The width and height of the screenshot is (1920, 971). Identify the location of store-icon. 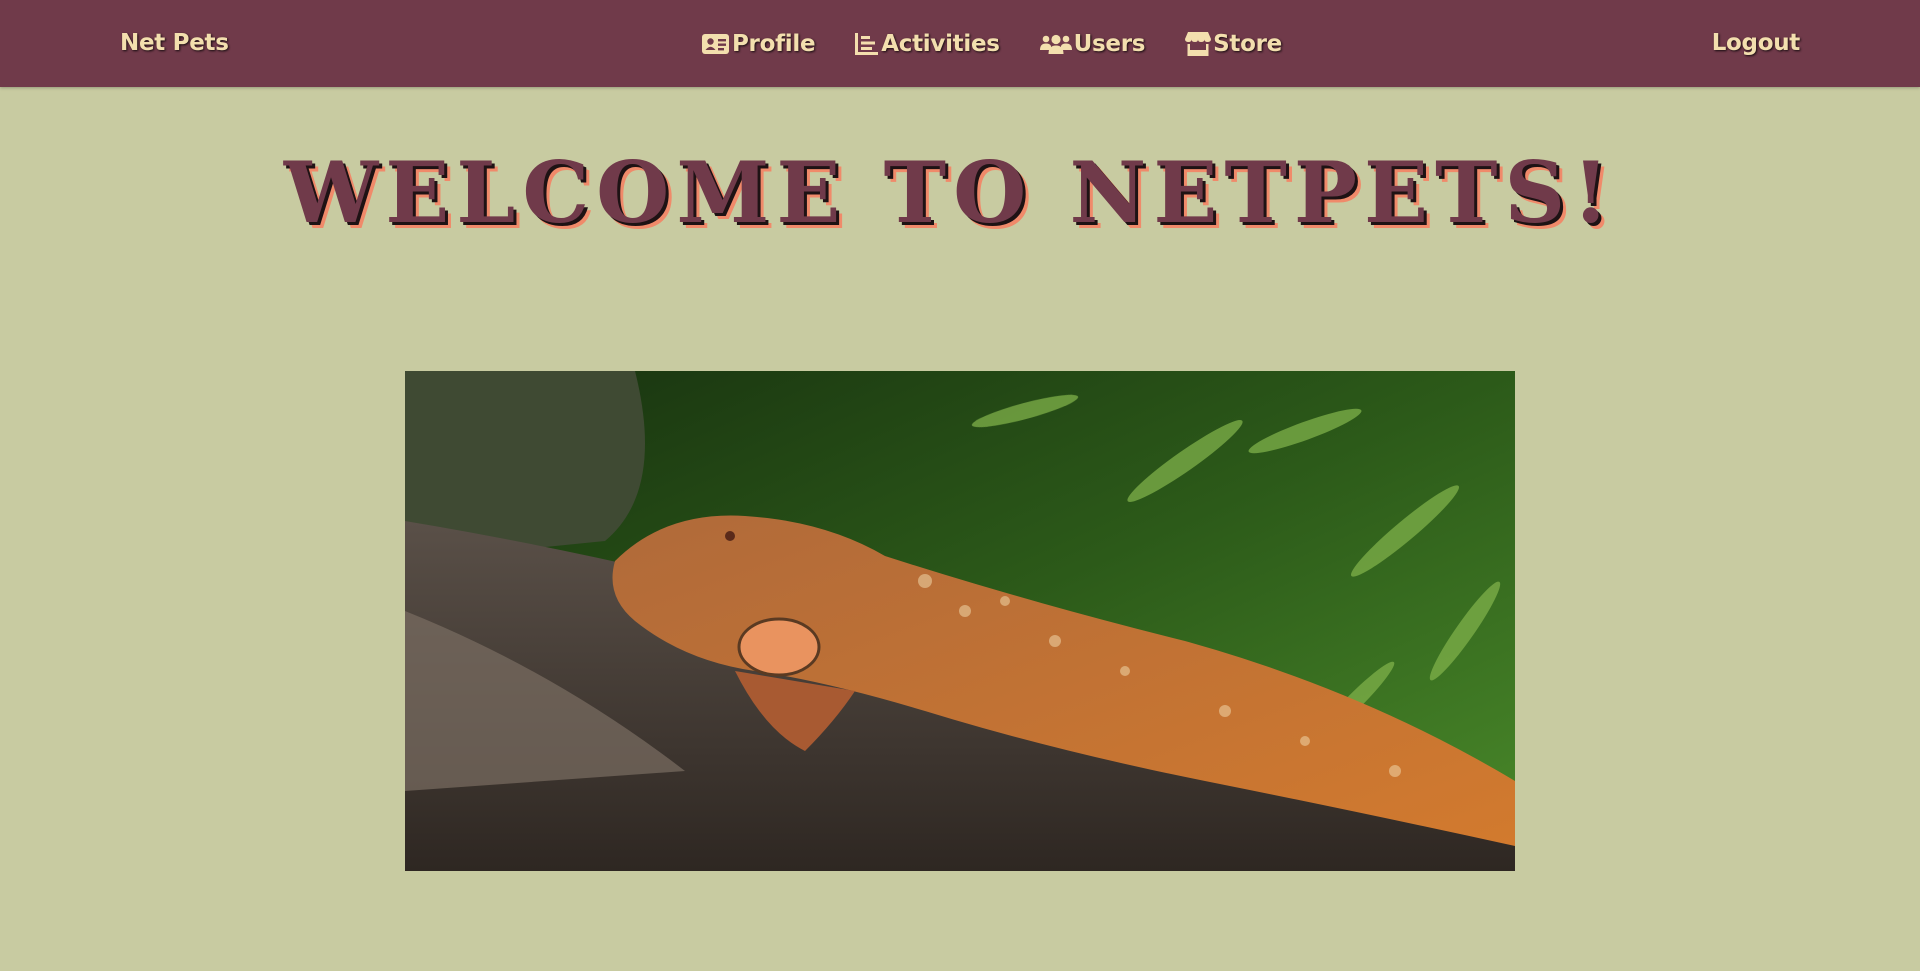
(1199, 43).